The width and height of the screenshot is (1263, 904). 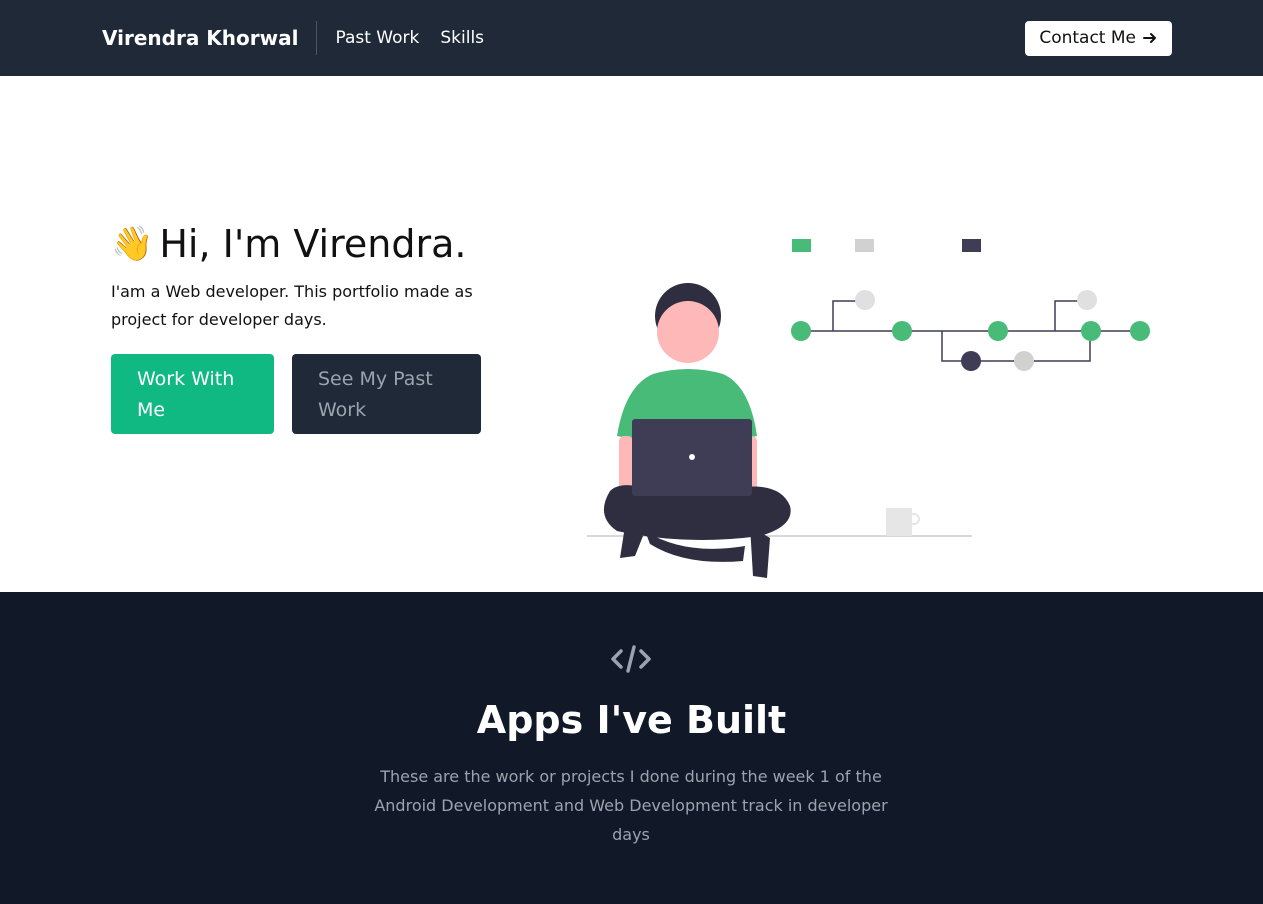 I want to click on hero-title: 👋 Hi, I'm Virendra., so click(x=311, y=244).